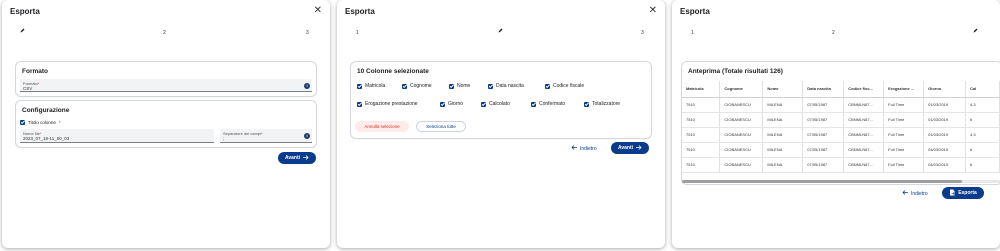 The image size is (1000, 251). Describe the element at coordinates (262, 133) in the screenshot. I see `required-mark: *` at that location.